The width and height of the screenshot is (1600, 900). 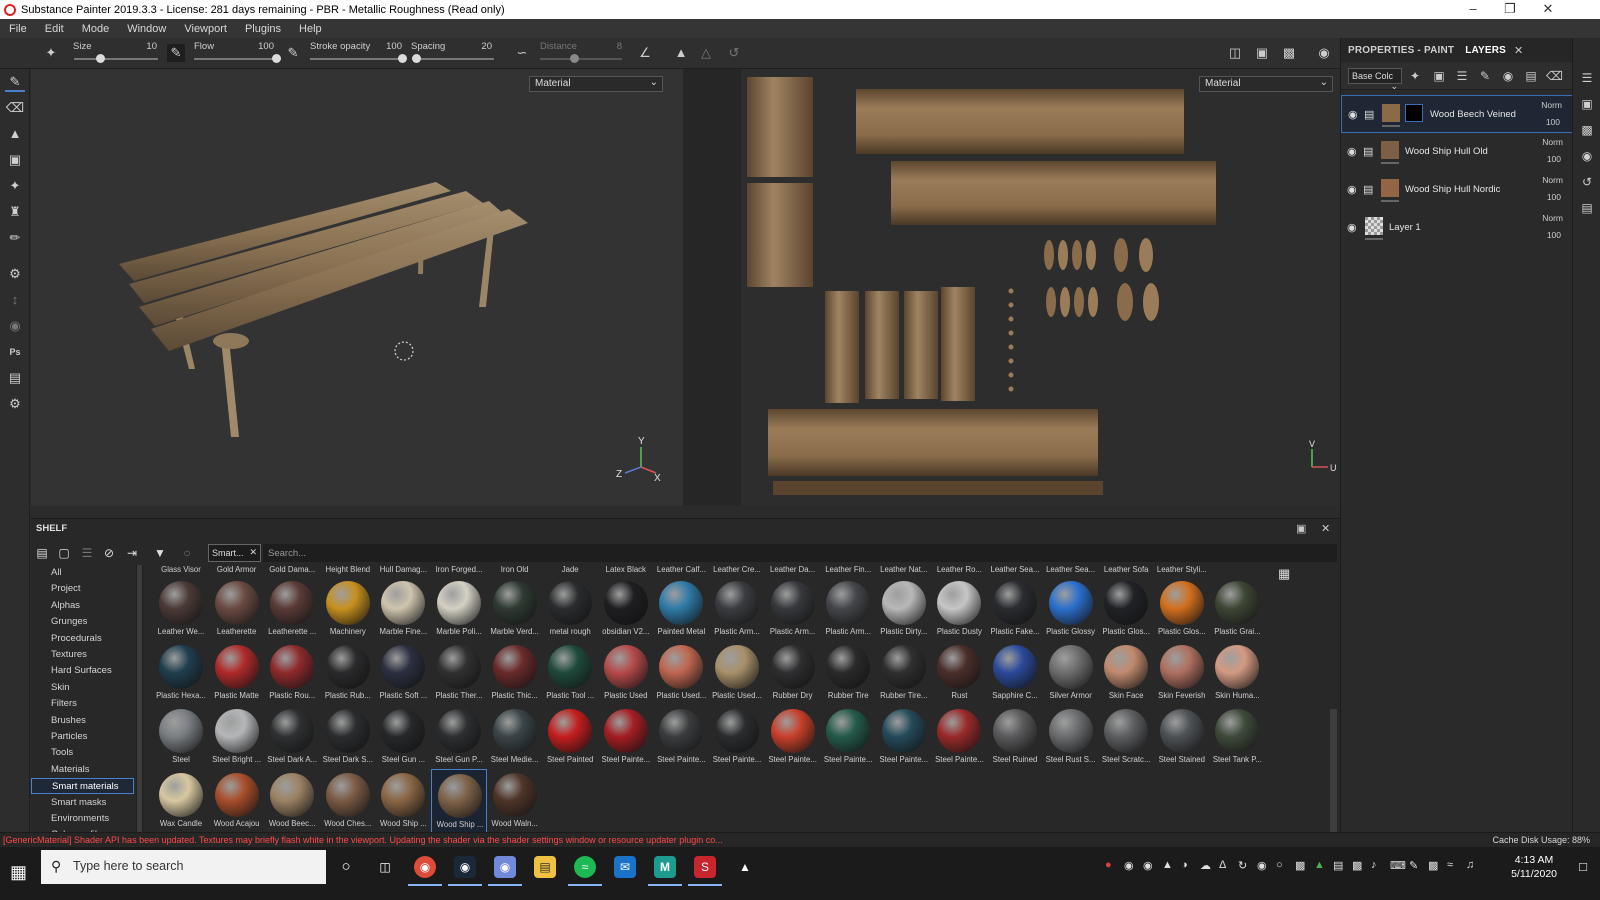 What do you see at coordinates (15, 326) in the screenshot?
I see `iray-icon: ◉` at bounding box center [15, 326].